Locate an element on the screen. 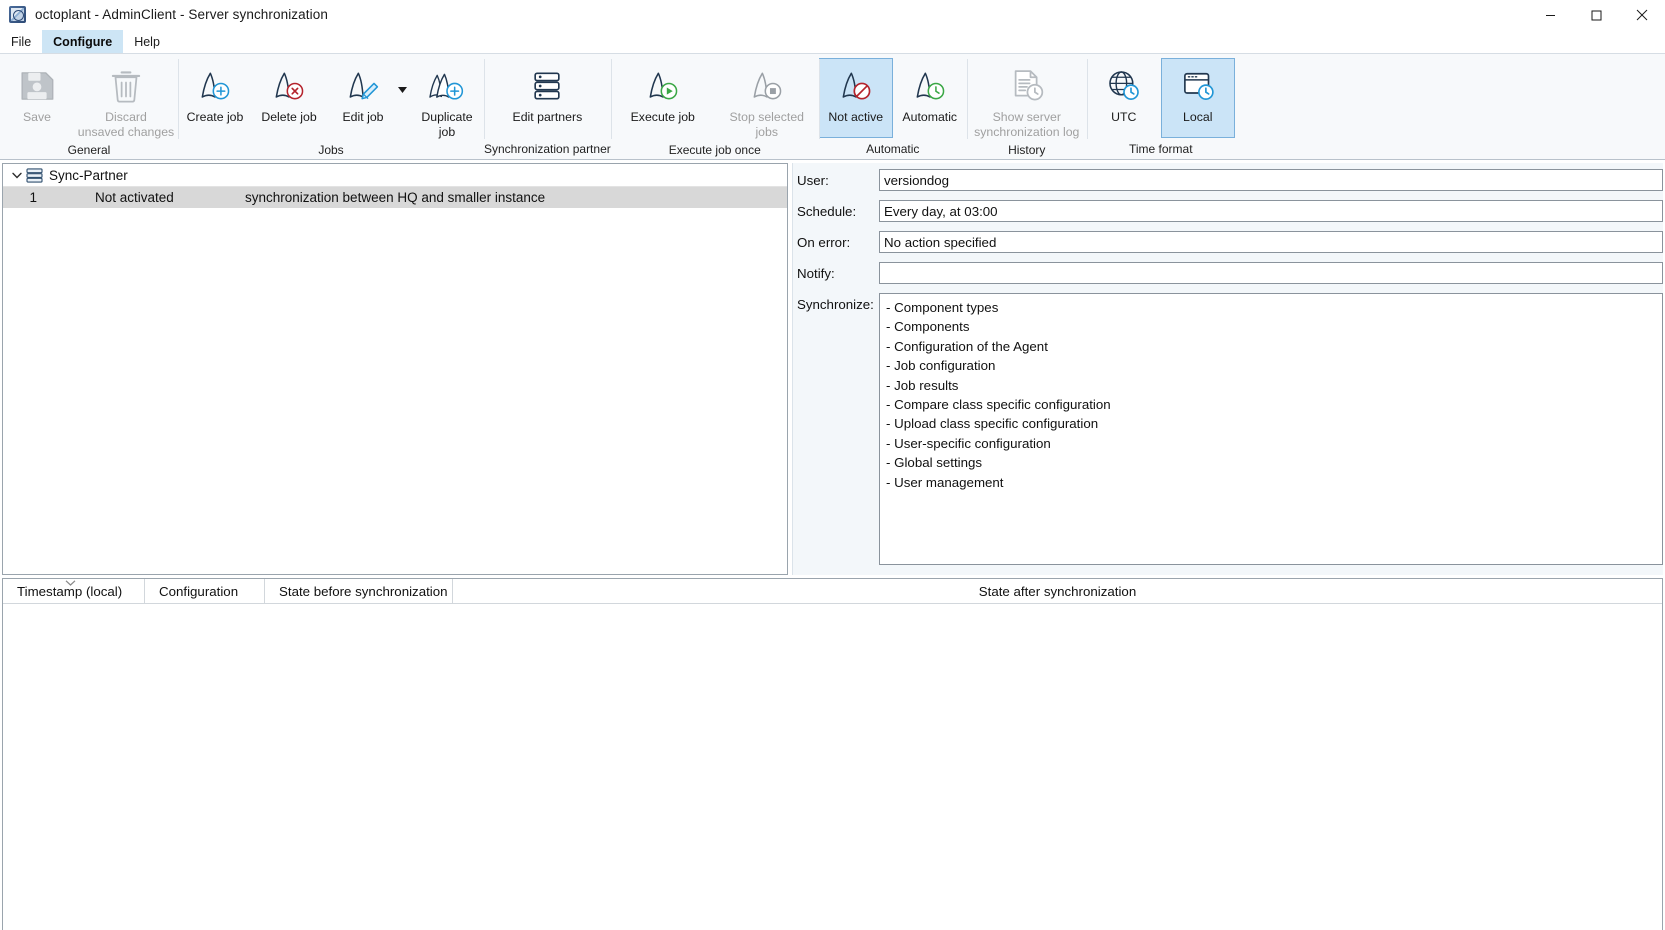  edit-job-dropdown-arrow is located at coordinates (402, 90).